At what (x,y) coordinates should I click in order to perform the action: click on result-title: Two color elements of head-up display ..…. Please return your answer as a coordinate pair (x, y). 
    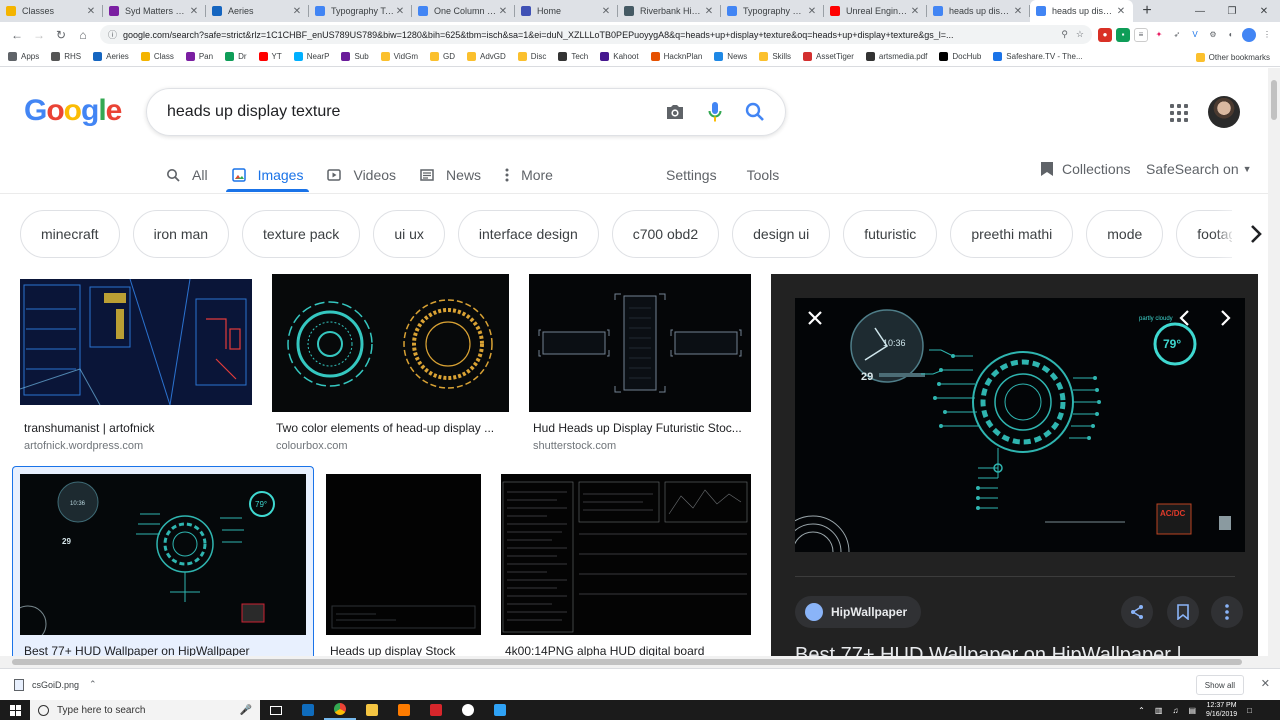
    Looking at the image, I should click on (392, 428).